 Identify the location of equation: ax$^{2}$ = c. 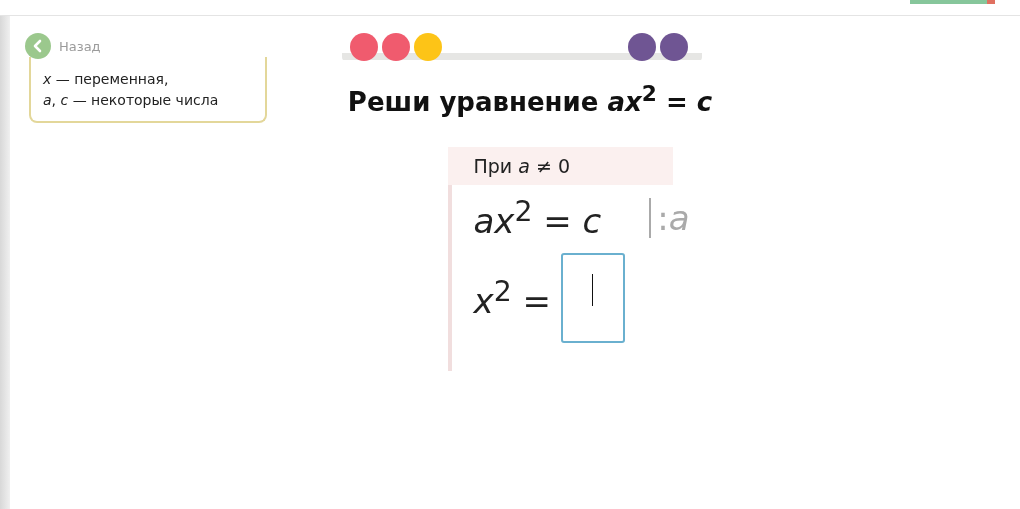
(537, 217).